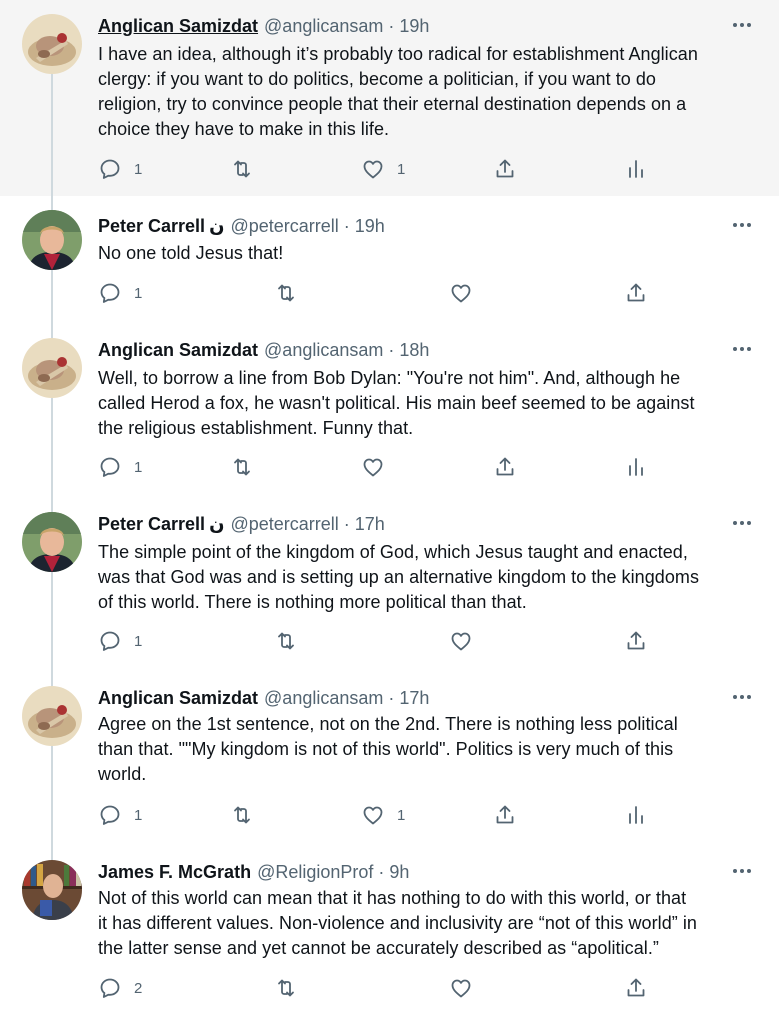 This screenshot has height=1024, width=779. What do you see at coordinates (389, 988) in the screenshot?
I see `action-bar: 2` at bounding box center [389, 988].